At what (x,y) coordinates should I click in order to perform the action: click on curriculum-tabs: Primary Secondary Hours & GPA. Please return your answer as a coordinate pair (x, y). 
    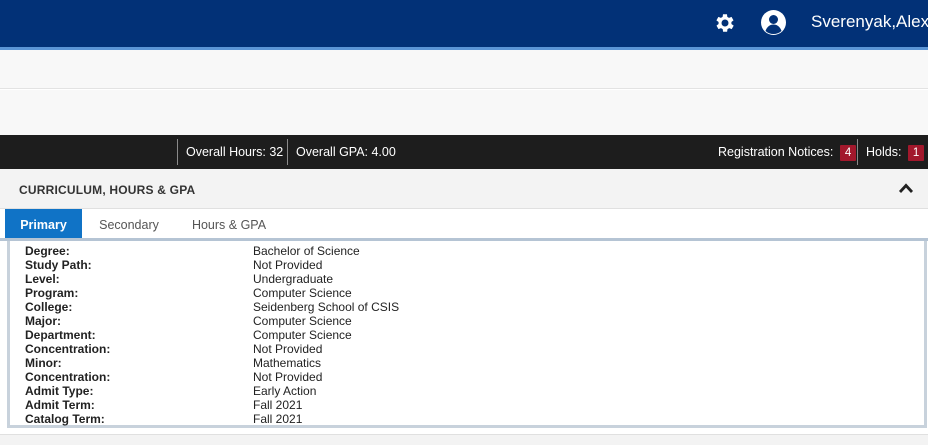
    Looking at the image, I should click on (464, 224).